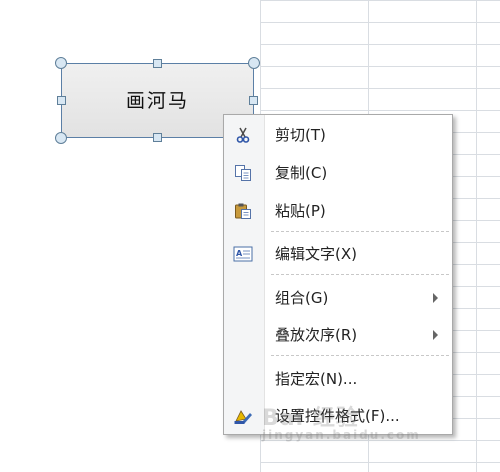 This screenshot has height=472, width=500. I want to click on resize-handle-top, so click(157, 63).